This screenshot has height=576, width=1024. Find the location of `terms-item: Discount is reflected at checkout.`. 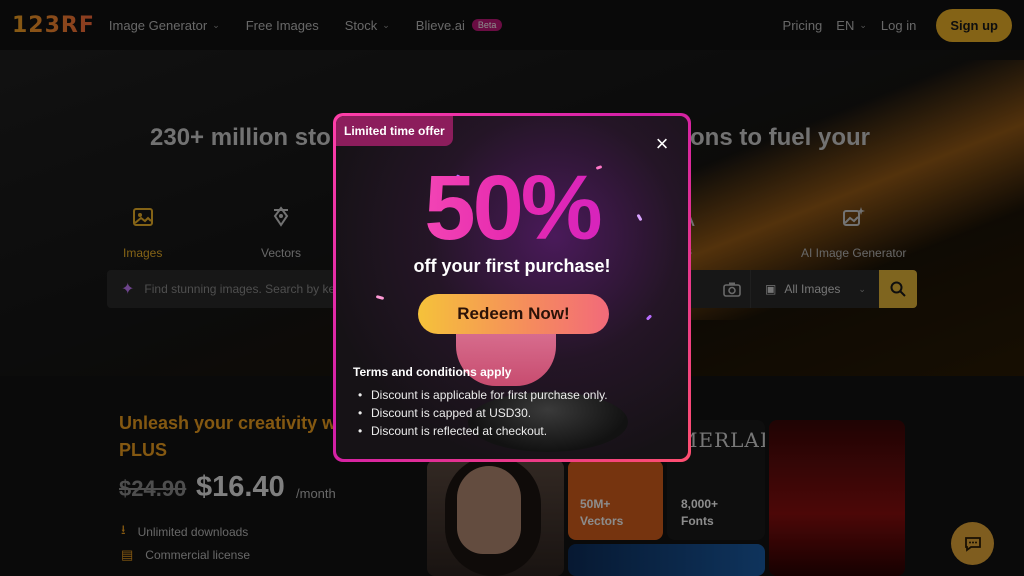

terms-item: Discount is reflected at checkout. is located at coordinates (480, 431).